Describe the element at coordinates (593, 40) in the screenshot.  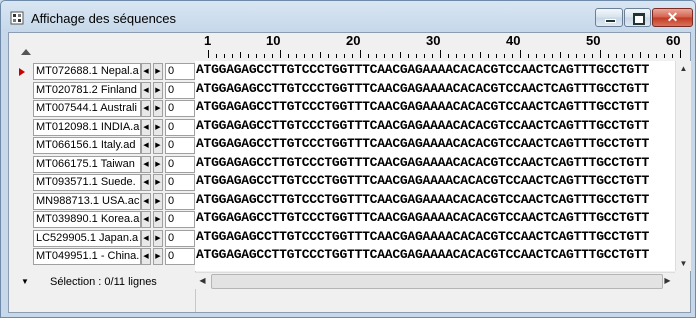
I see `ruler-label: 50` at that location.